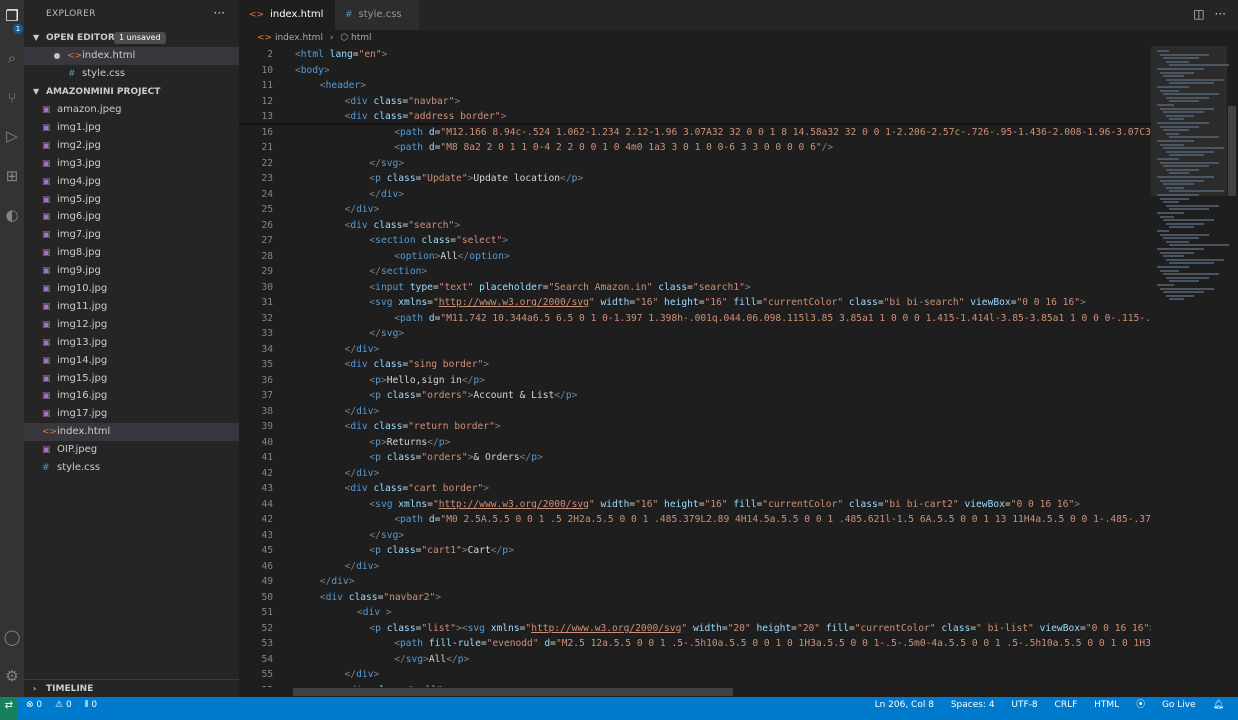 Image resolution: width=1238 pixels, height=720 pixels. I want to click on file-item: ▣ img5.jpg, so click(131, 200).